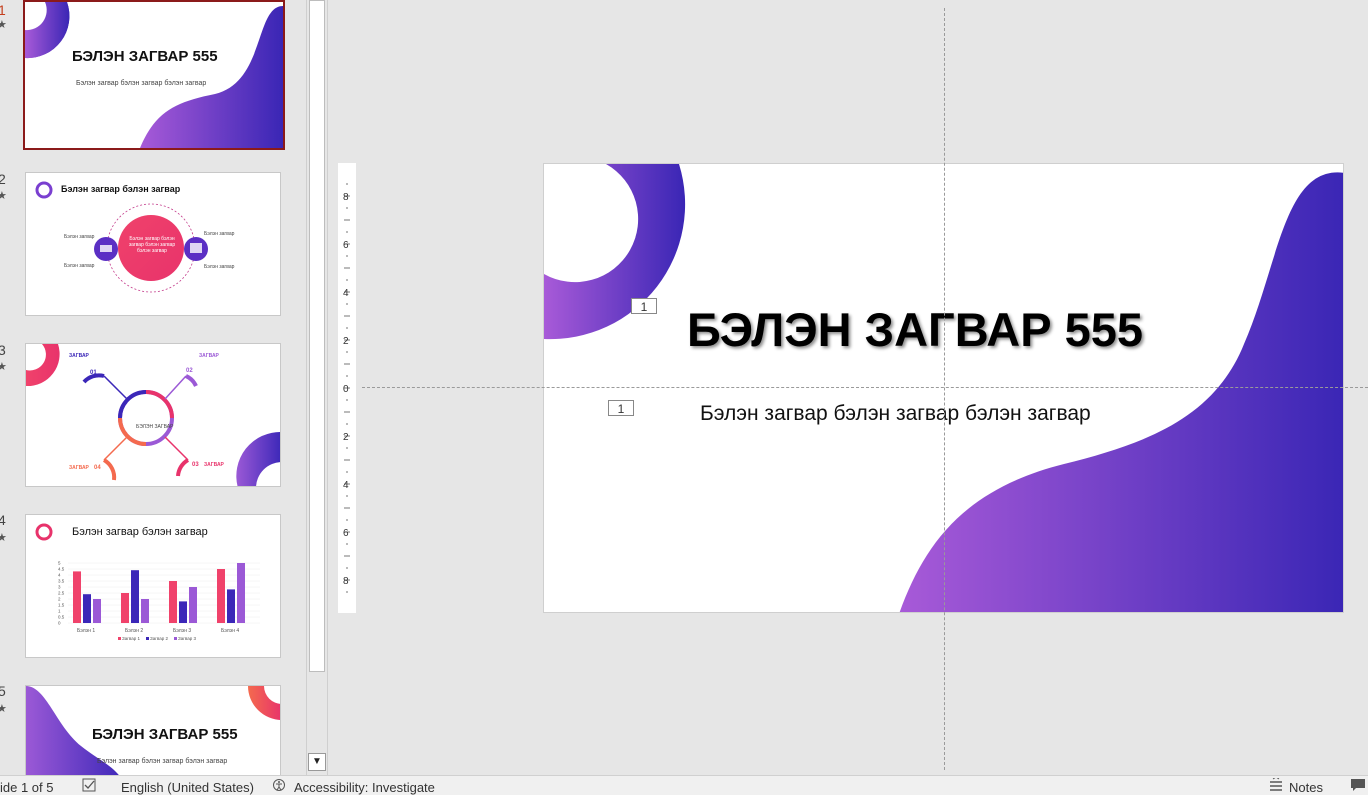  I want to click on thumb-item-num: 03, so click(195, 465).